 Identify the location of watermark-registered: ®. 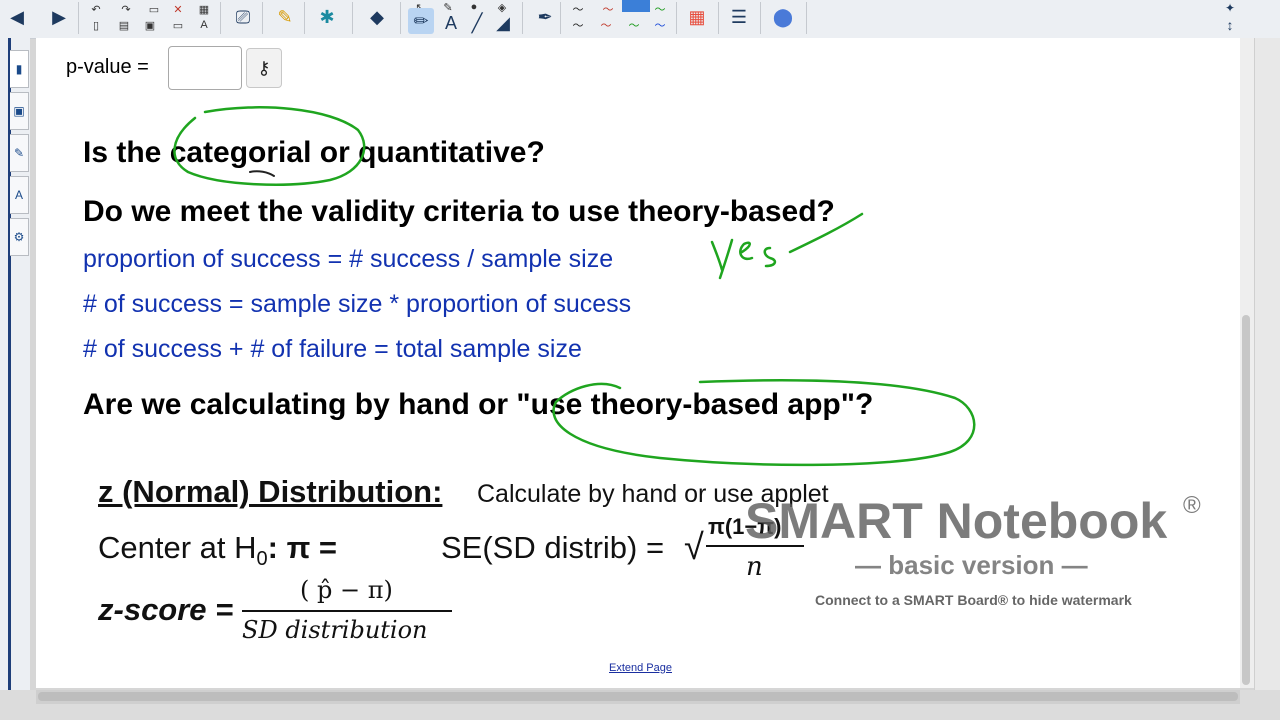
(1192, 505).